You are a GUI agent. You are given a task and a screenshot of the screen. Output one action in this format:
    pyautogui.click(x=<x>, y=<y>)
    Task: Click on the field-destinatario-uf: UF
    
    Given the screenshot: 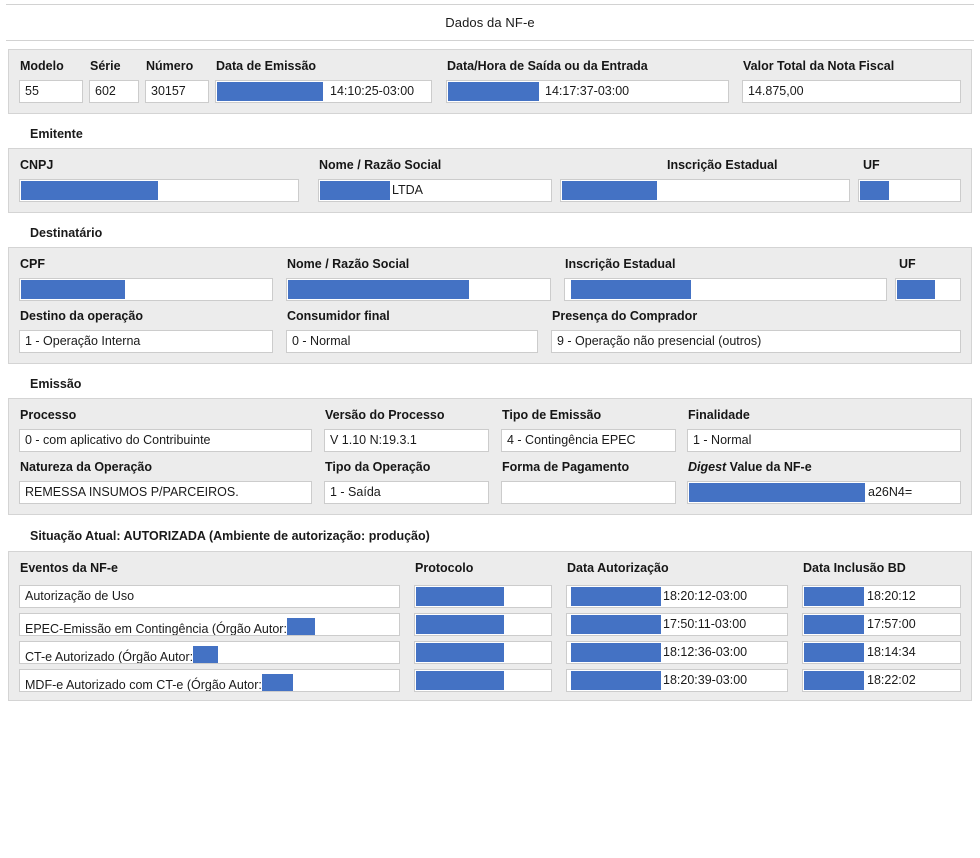 What is the action you would take?
    pyautogui.click(x=928, y=278)
    